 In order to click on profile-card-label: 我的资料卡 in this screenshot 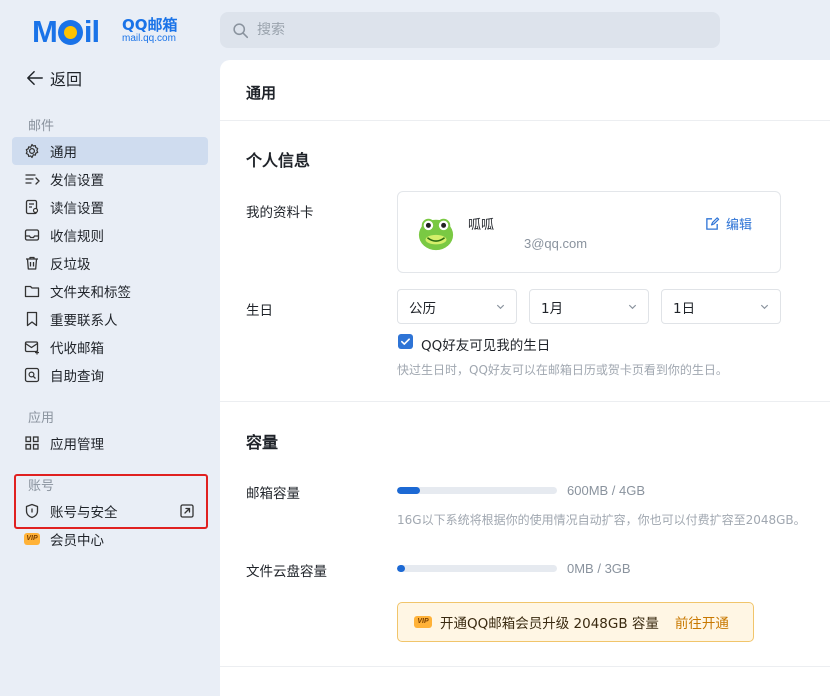, I will do `click(280, 213)`.